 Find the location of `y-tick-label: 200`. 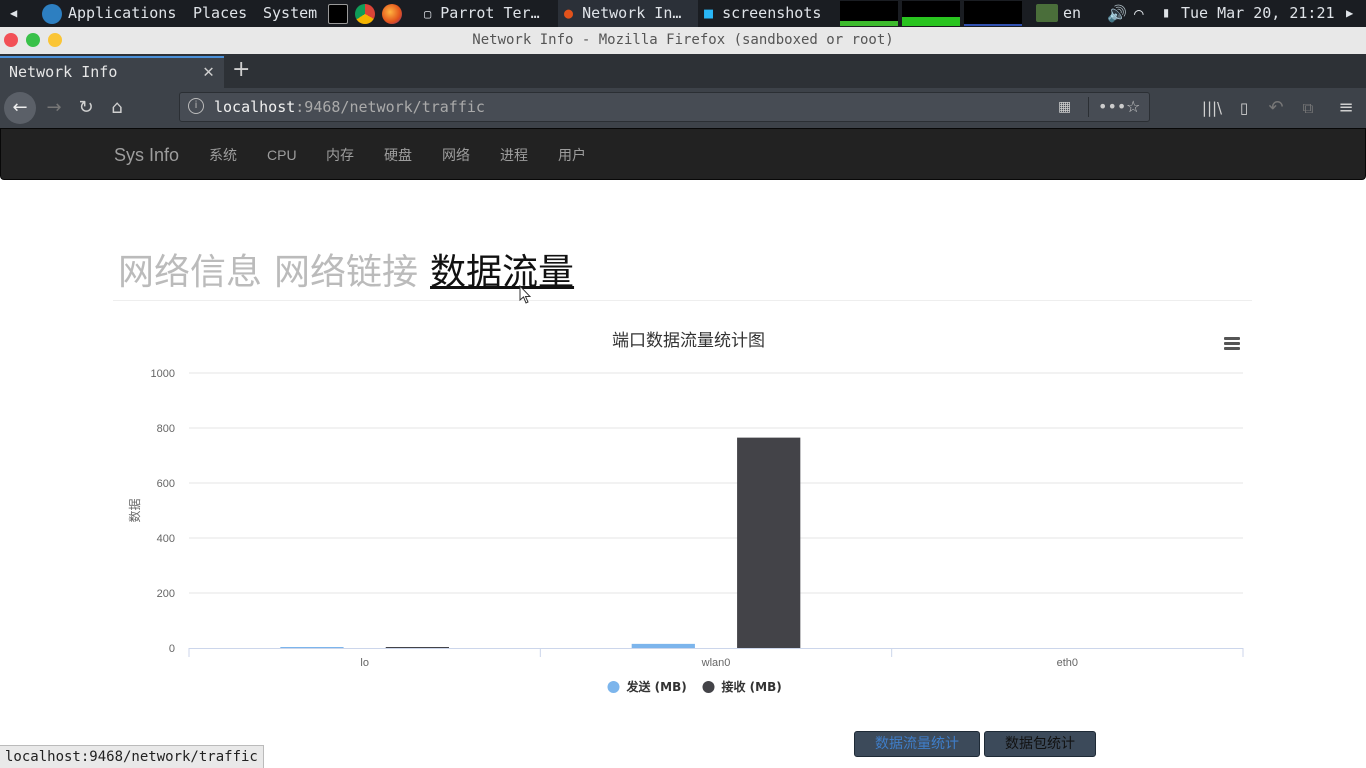

y-tick-label: 200 is located at coordinates (166, 594).